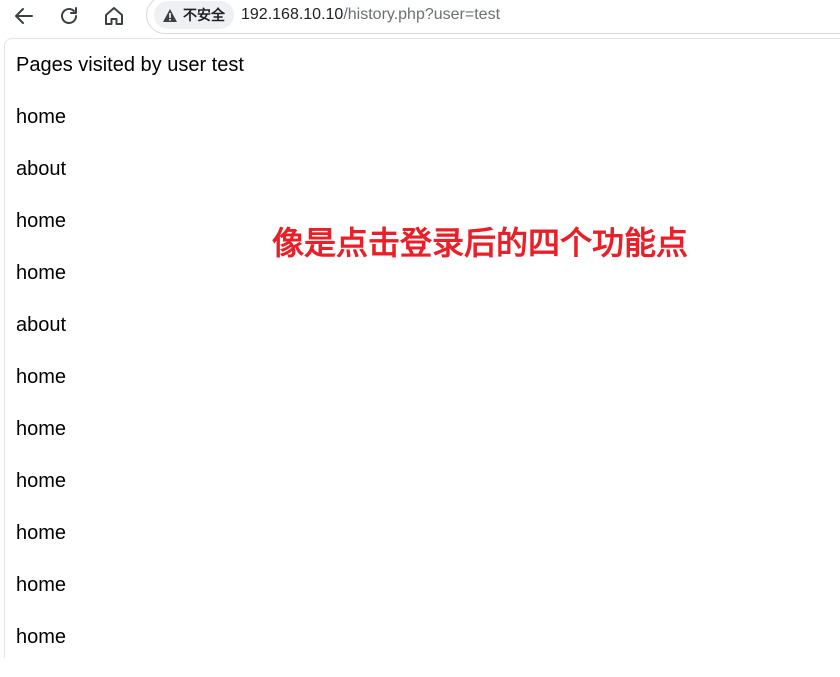 This screenshot has width=840, height=677. I want to click on browser-toolbar: 不安全 192.168.10.10/history.php?user=test, so click(420, 17).